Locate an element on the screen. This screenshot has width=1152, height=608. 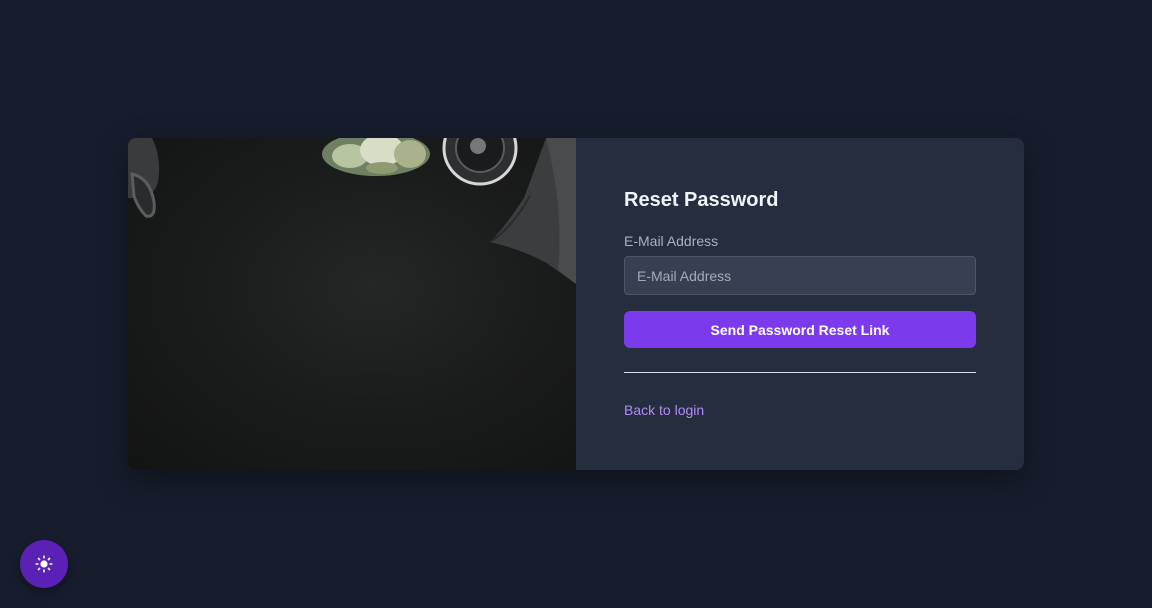
sun-icon is located at coordinates (44, 564).